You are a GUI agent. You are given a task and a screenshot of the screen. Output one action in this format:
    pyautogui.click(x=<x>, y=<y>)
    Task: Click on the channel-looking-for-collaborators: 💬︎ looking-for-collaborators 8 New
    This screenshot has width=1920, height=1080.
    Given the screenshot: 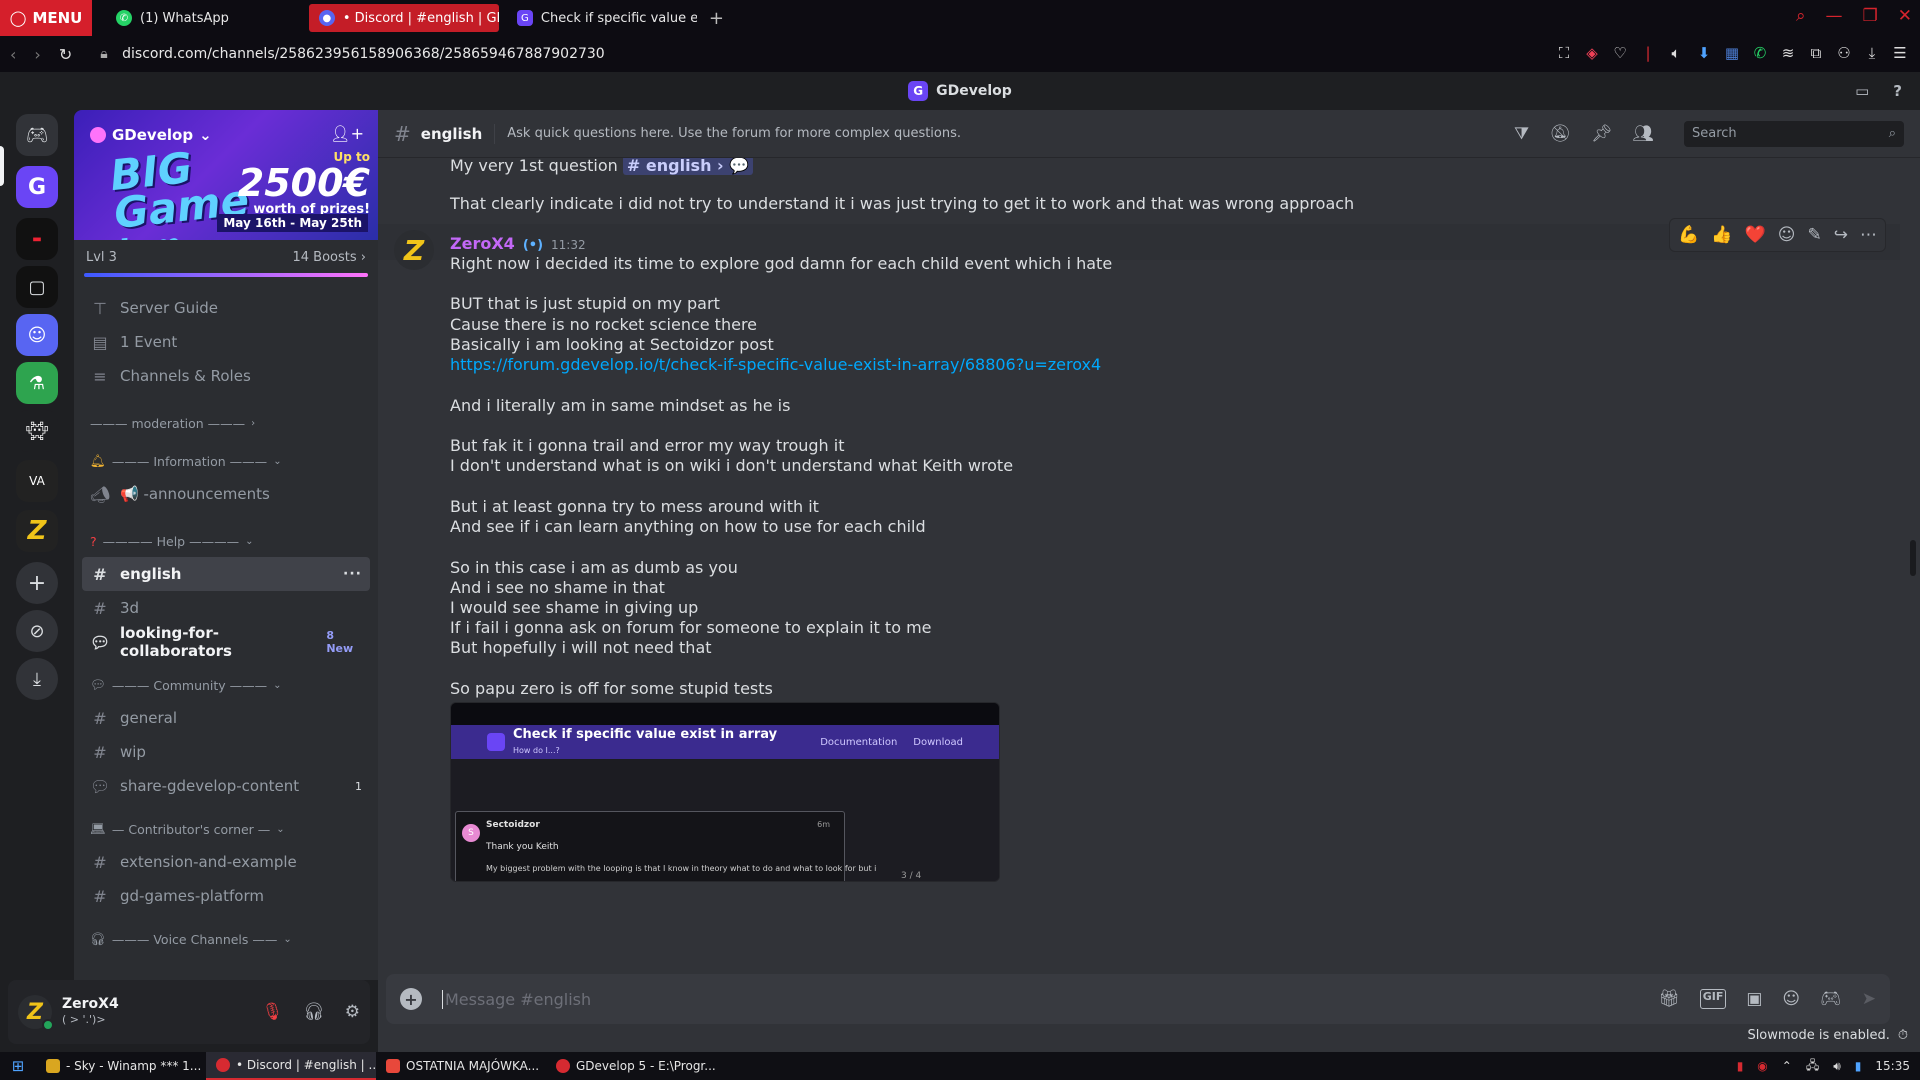 What is the action you would take?
    pyautogui.click(x=226, y=642)
    